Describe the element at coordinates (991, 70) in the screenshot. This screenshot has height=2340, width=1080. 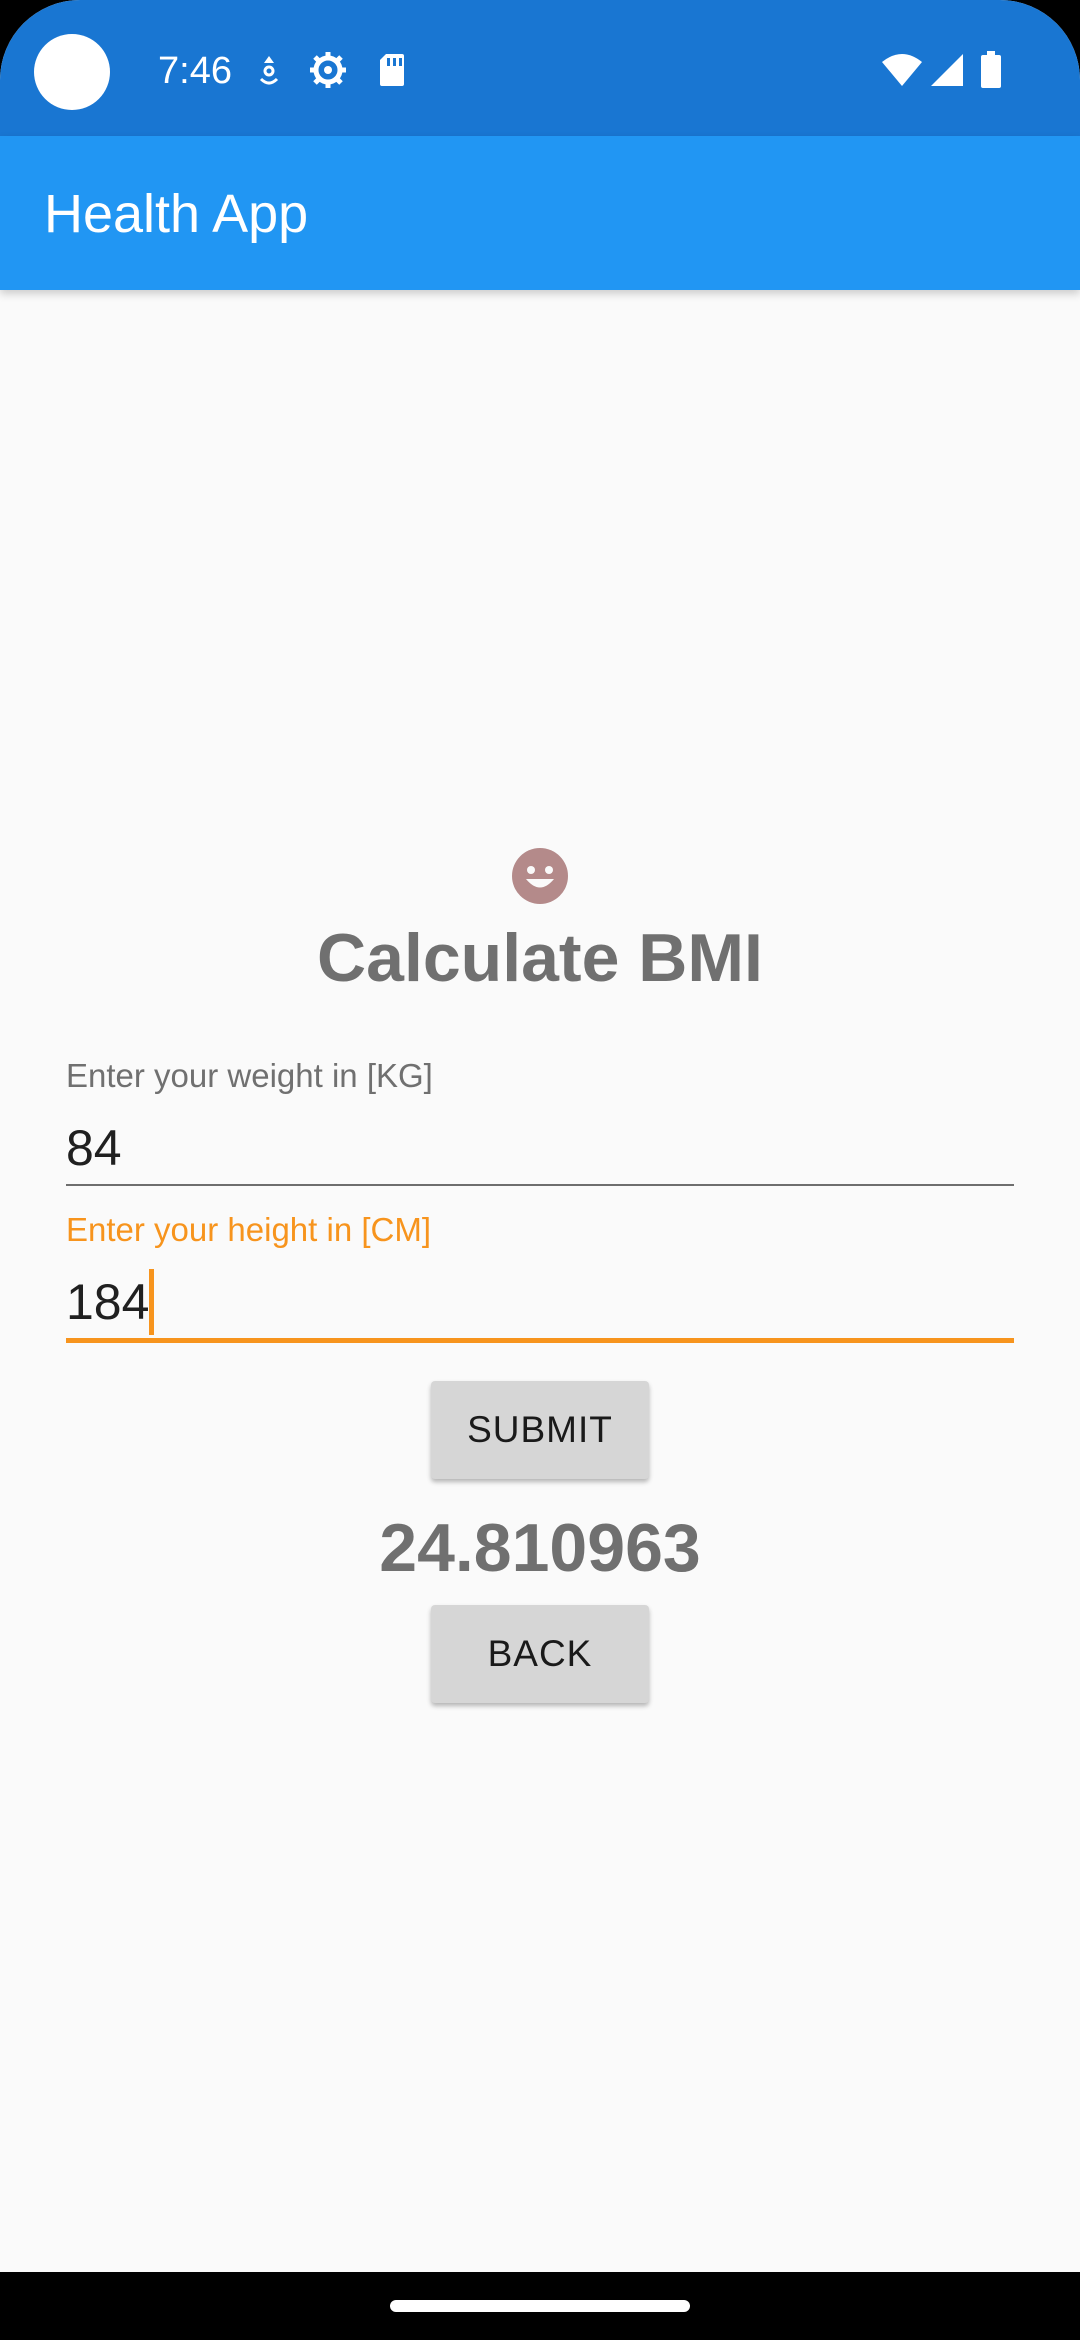
I see `battery-icon` at that location.